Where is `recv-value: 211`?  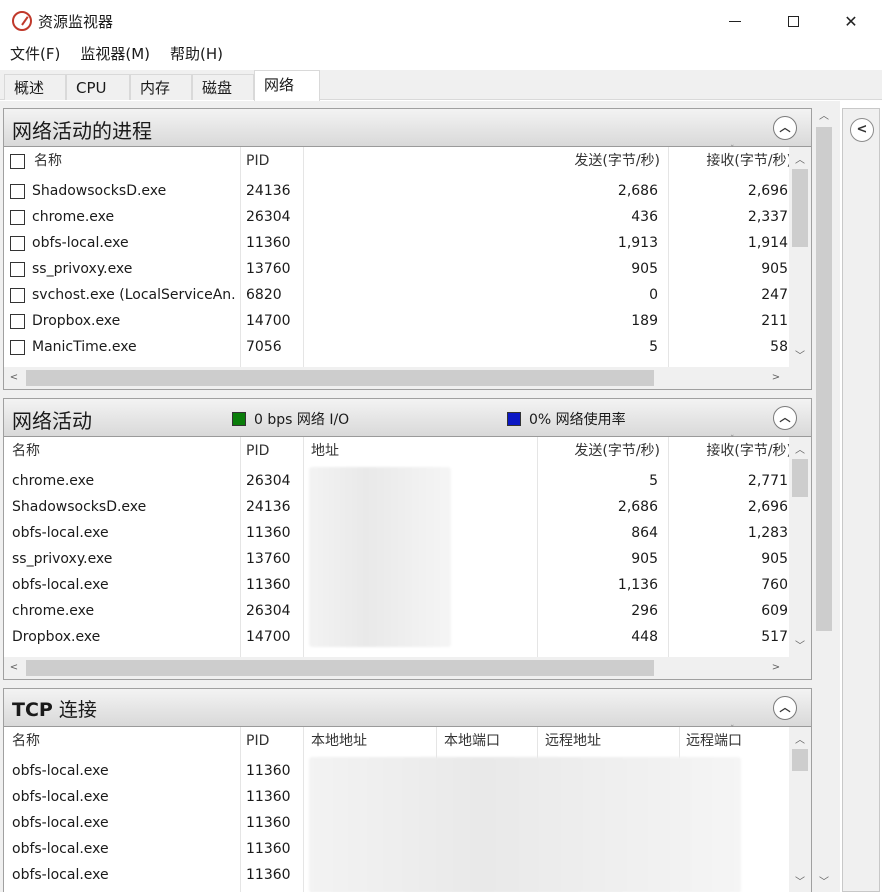
recv-value: 211 is located at coordinates (774, 321).